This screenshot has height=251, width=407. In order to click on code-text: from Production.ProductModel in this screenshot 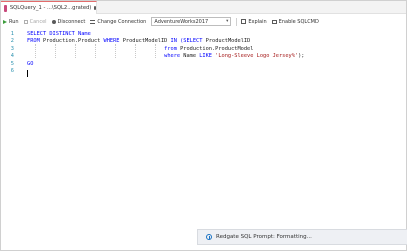, I will do `click(140, 49)`.